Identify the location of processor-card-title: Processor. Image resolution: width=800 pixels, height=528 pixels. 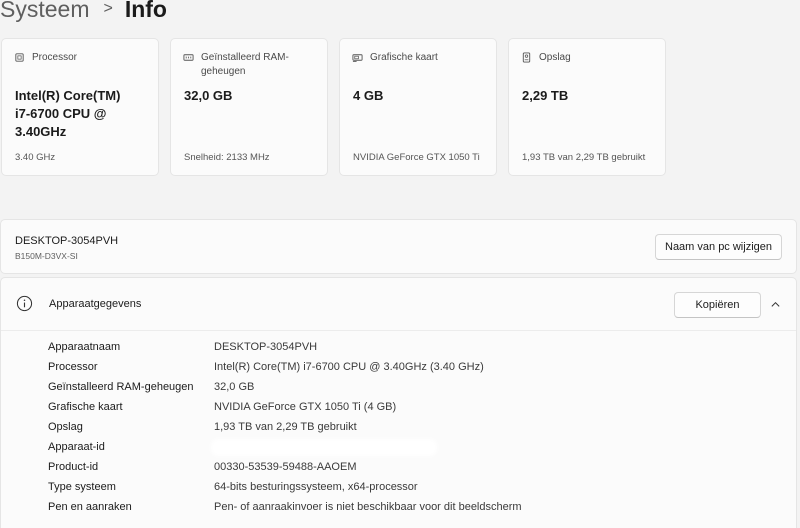
(55, 57).